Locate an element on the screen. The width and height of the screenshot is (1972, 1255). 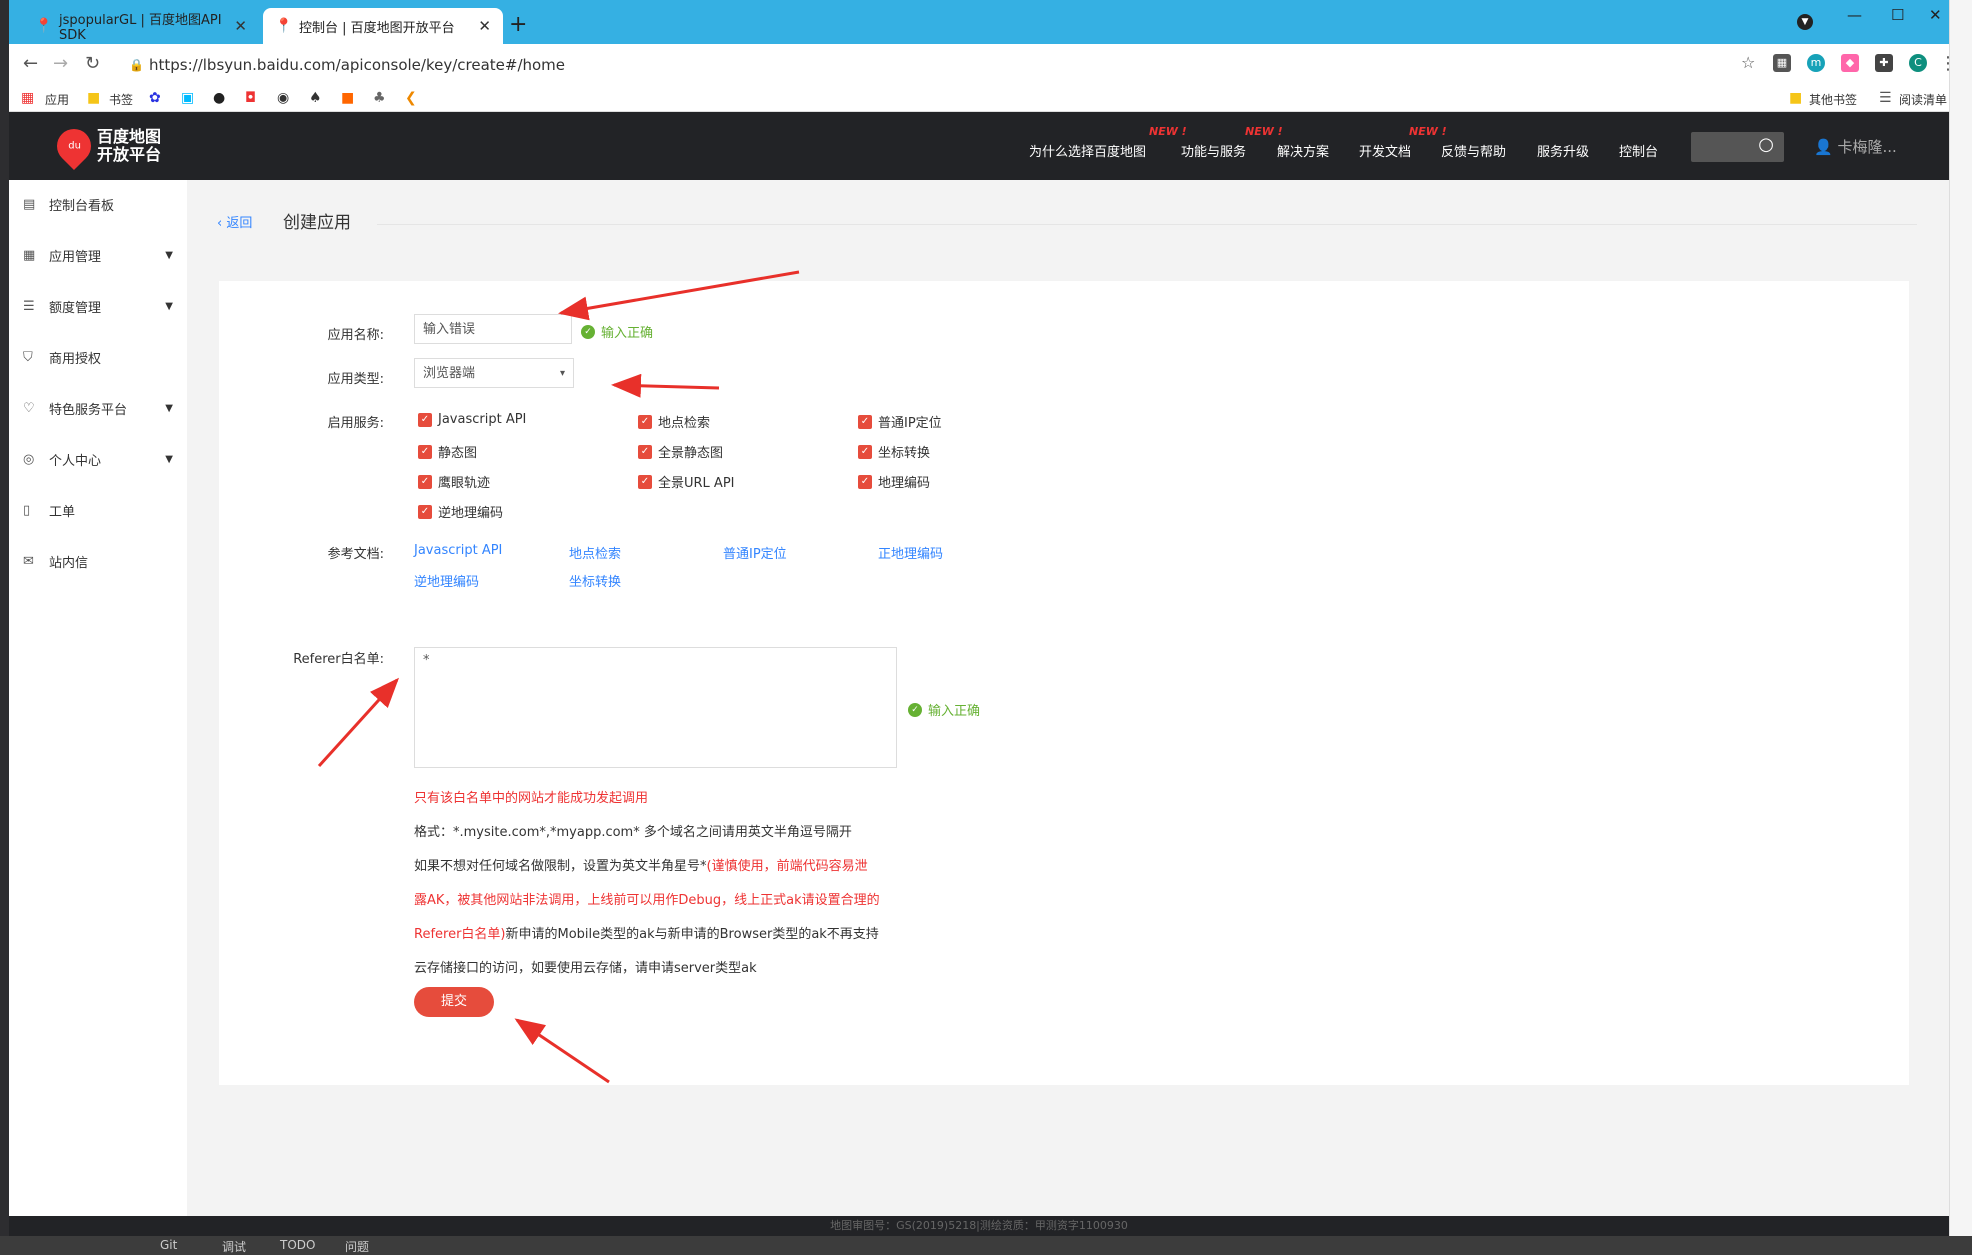
left-desktop-strip is located at coordinates (4, 627).